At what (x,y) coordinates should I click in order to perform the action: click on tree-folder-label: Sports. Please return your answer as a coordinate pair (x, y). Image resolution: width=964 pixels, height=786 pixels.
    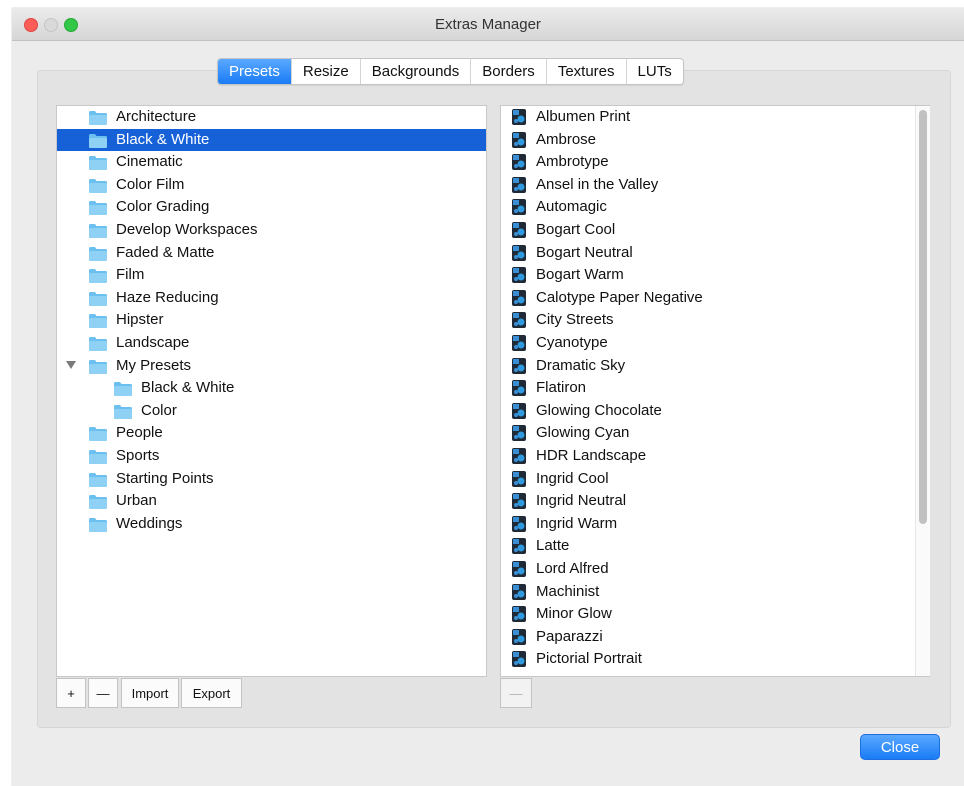
    Looking at the image, I should click on (138, 455).